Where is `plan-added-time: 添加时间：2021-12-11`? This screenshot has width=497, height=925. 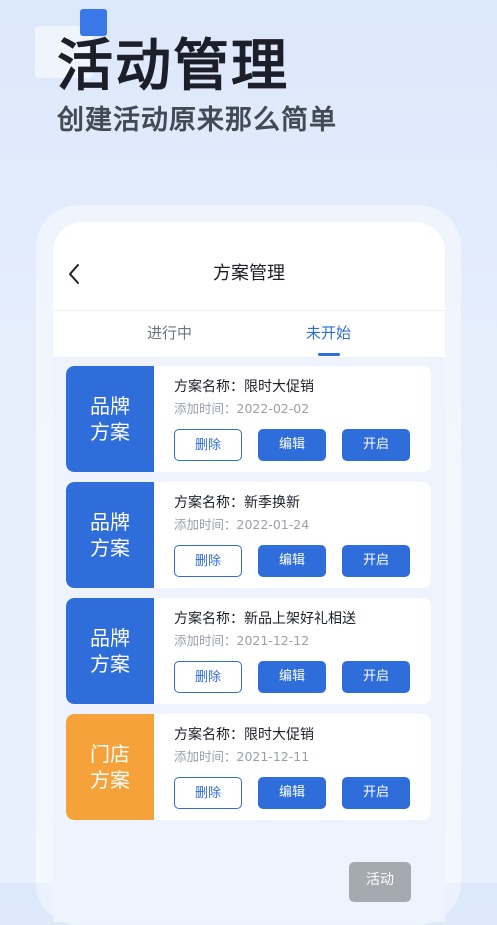
plan-added-time: 添加时间：2021-12-11 is located at coordinates (242, 756).